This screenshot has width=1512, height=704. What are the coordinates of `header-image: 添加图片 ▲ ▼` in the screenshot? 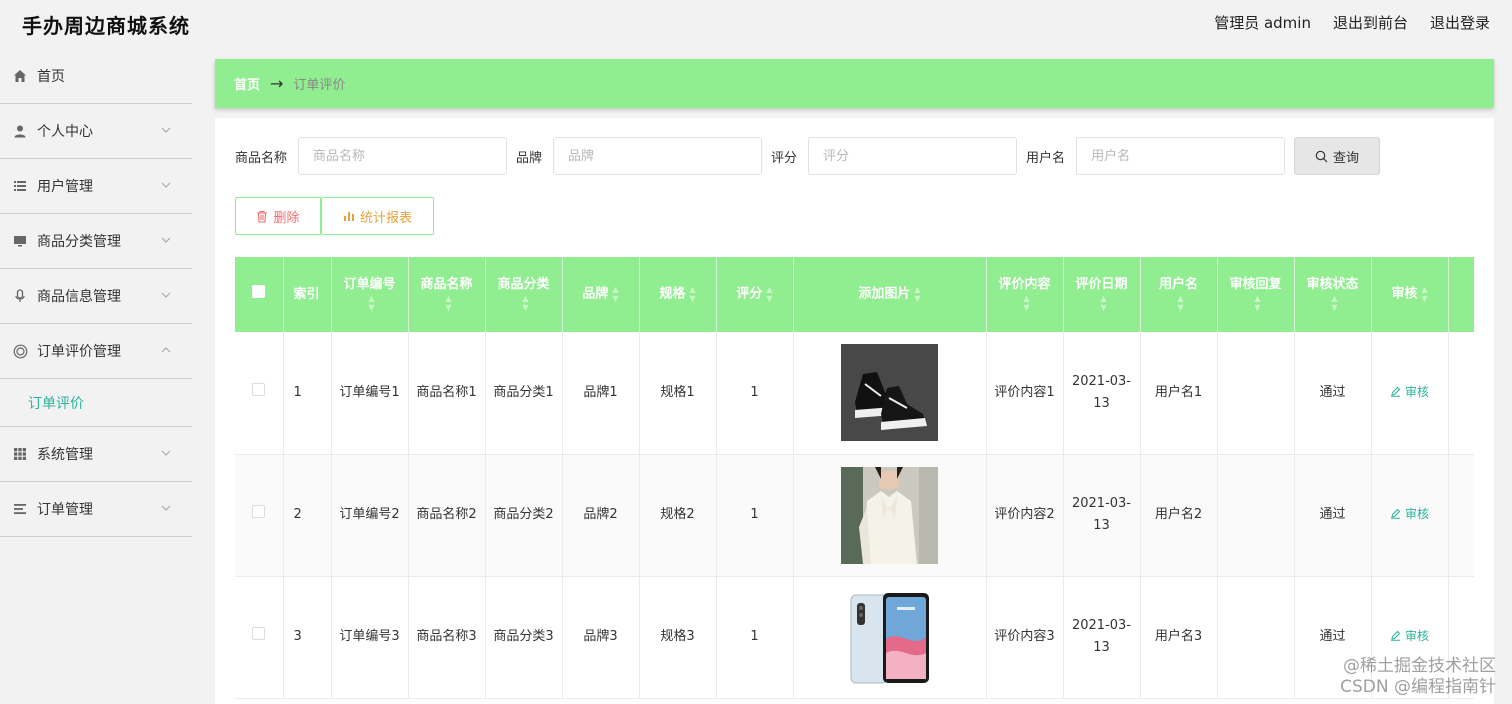 It's located at (890, 294).